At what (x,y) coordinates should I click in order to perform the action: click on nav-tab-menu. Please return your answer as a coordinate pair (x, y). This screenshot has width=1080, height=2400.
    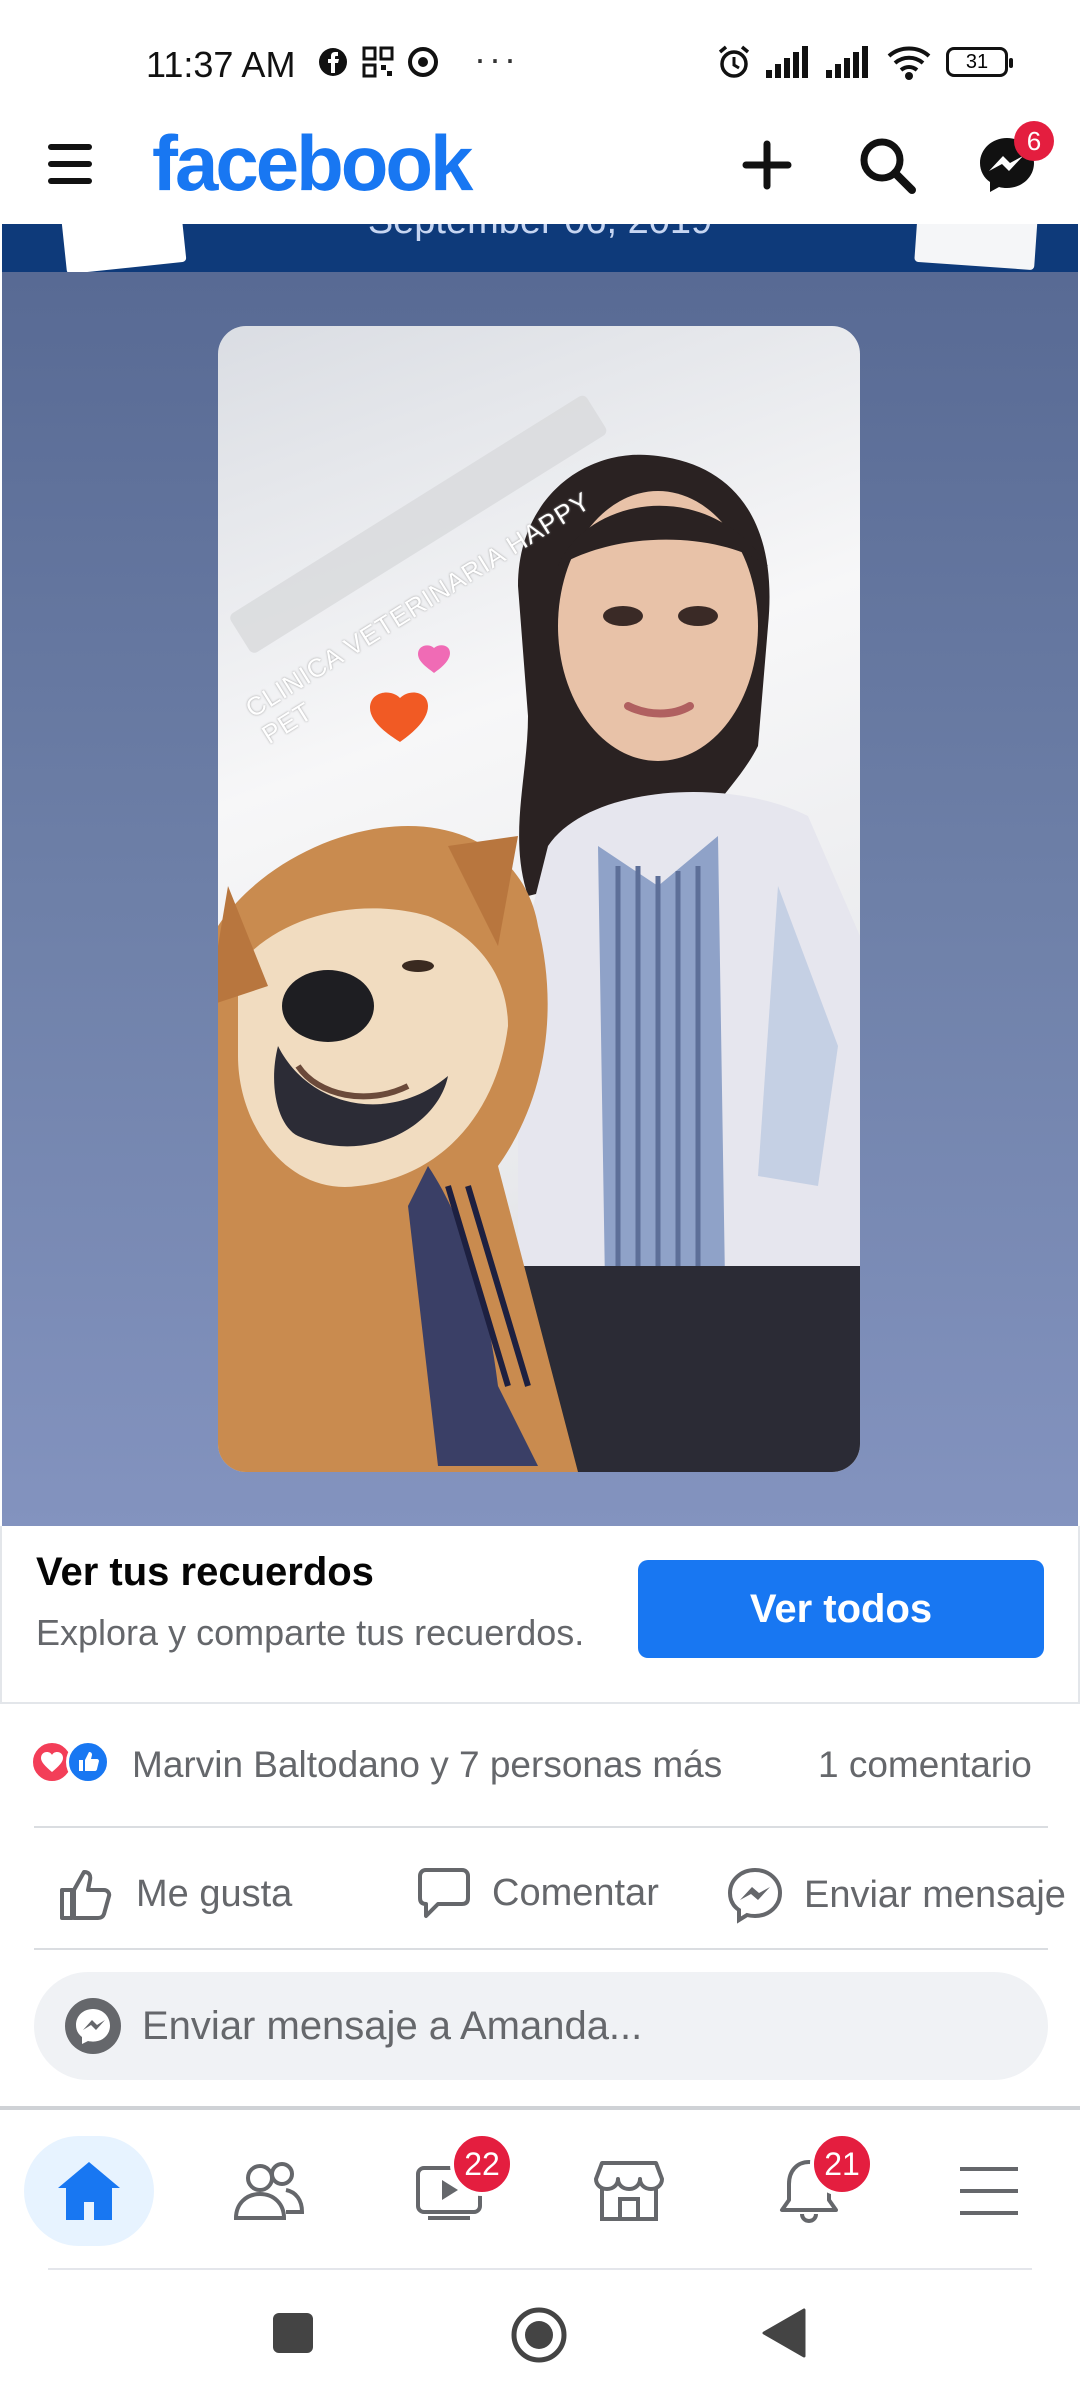
    Looking at the image, I should click on (989, 2191).